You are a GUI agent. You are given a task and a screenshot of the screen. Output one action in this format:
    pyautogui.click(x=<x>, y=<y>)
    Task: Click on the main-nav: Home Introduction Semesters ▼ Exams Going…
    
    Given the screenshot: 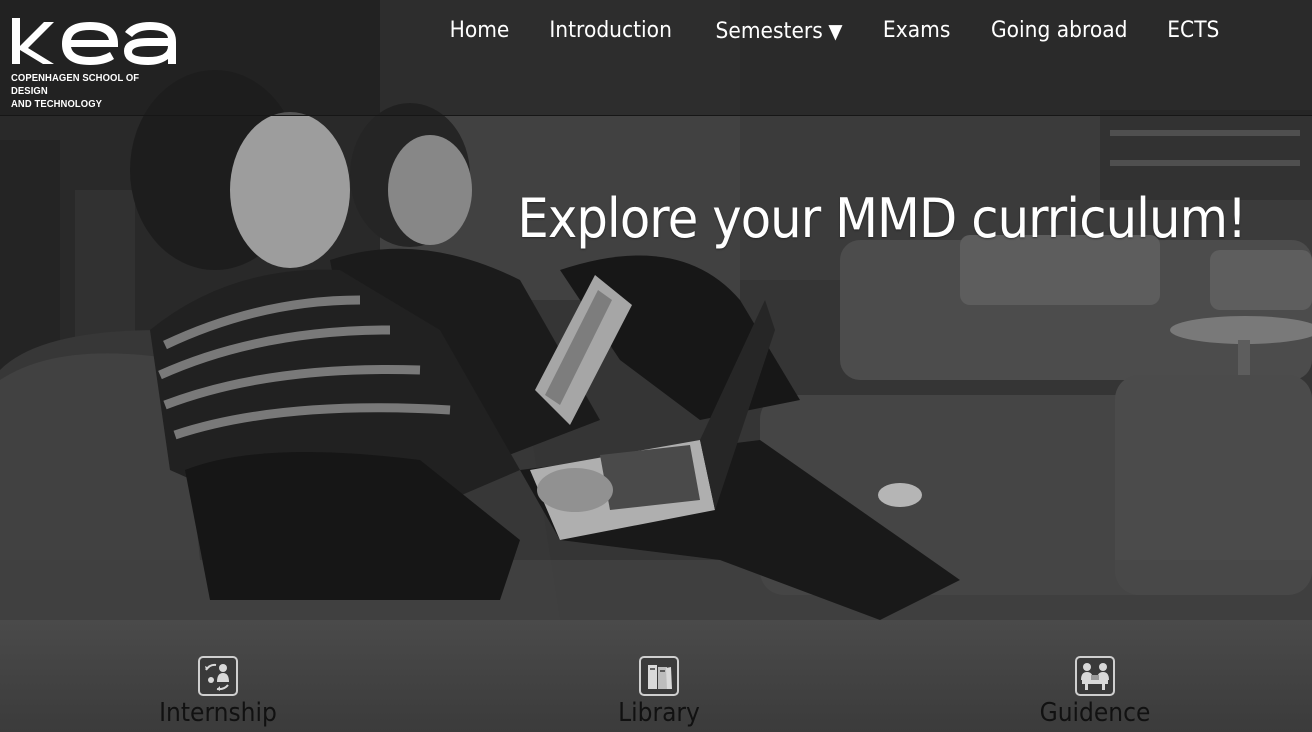 What is the action you would take?
    pyautogui.click(x=834, y=31)
    